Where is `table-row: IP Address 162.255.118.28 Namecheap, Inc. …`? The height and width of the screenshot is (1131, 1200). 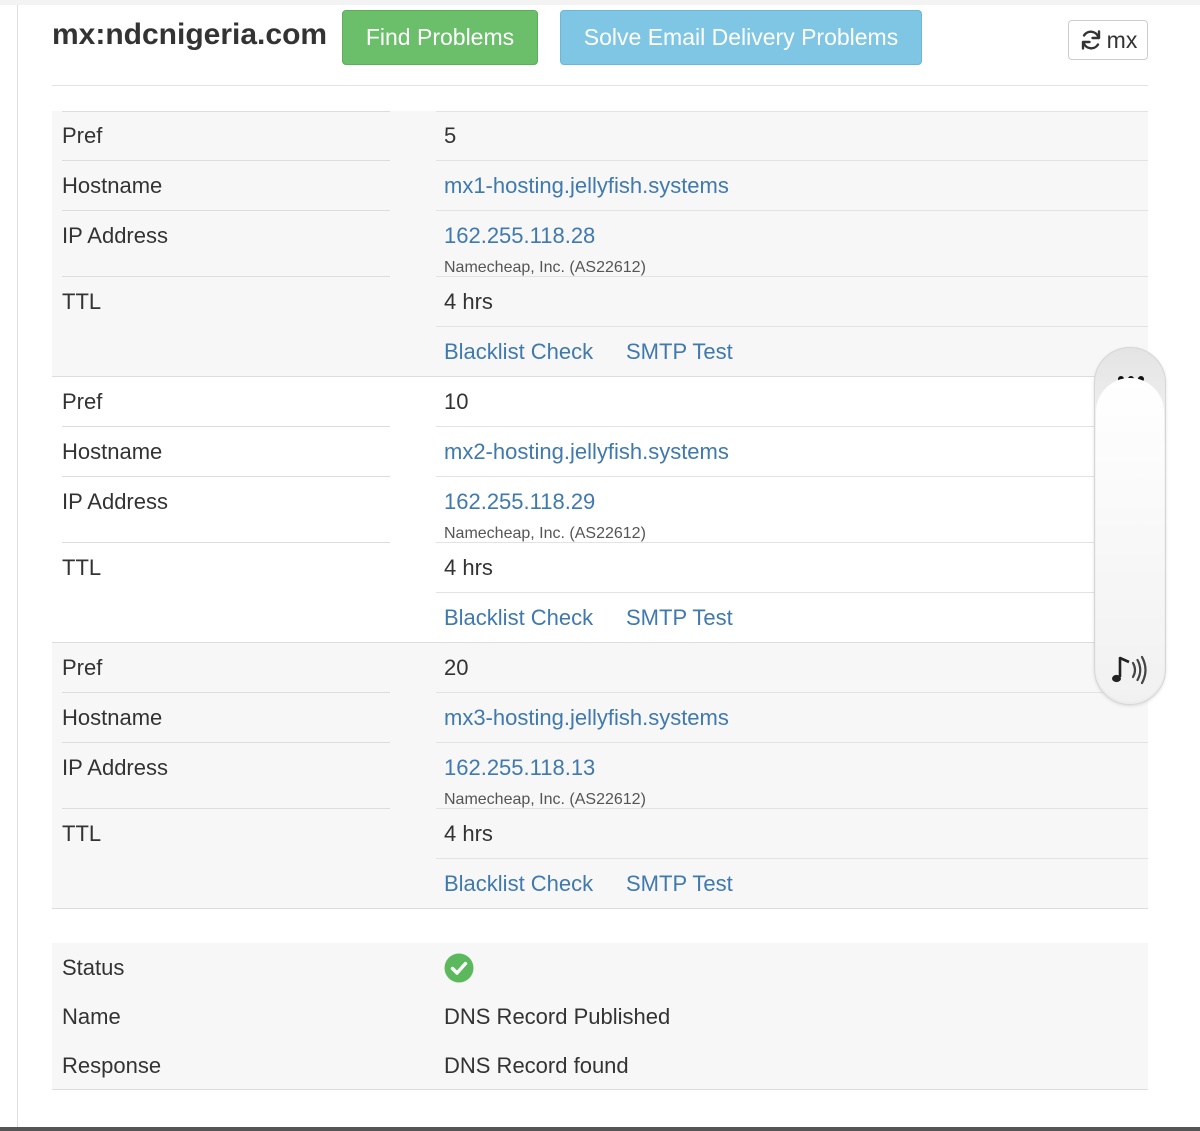 table-row: IP Address 162.255.118.28 Namecheap, Inc. … is located at coordinates (600, 244).